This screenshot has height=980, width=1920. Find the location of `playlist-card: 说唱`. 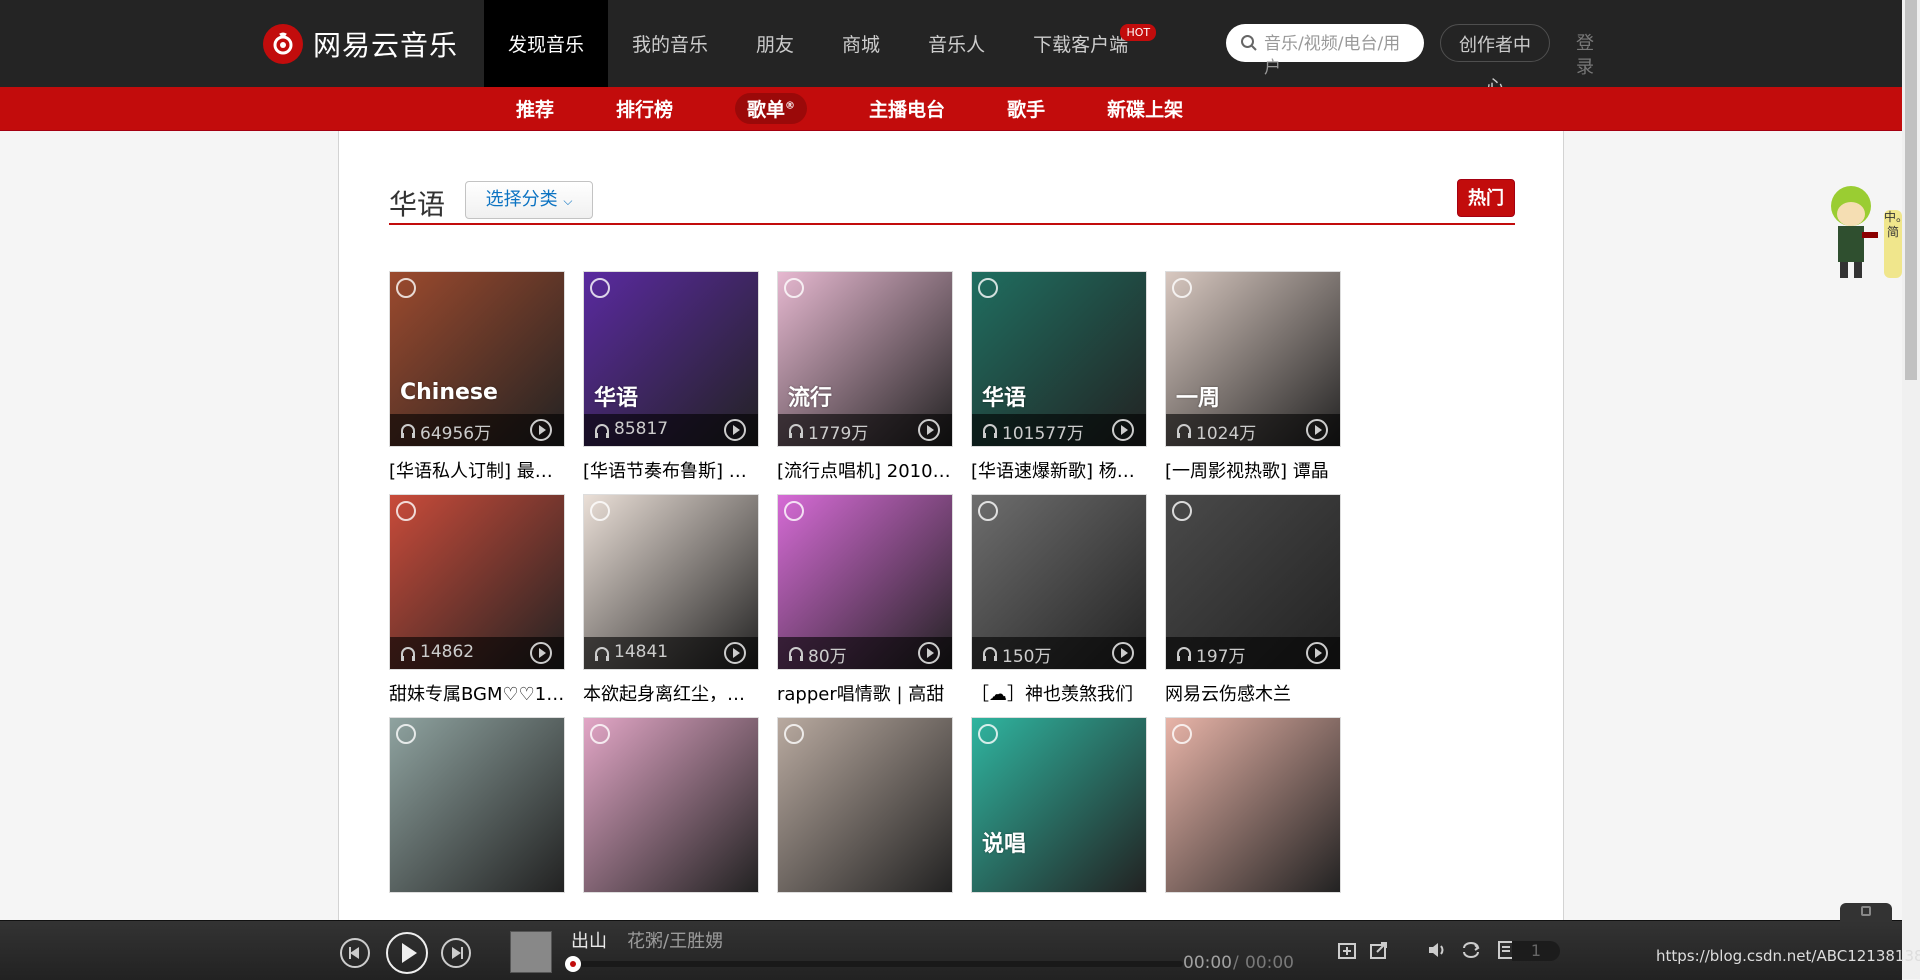

playlist-card: 说唱 is located at coordinates (1059, 805).